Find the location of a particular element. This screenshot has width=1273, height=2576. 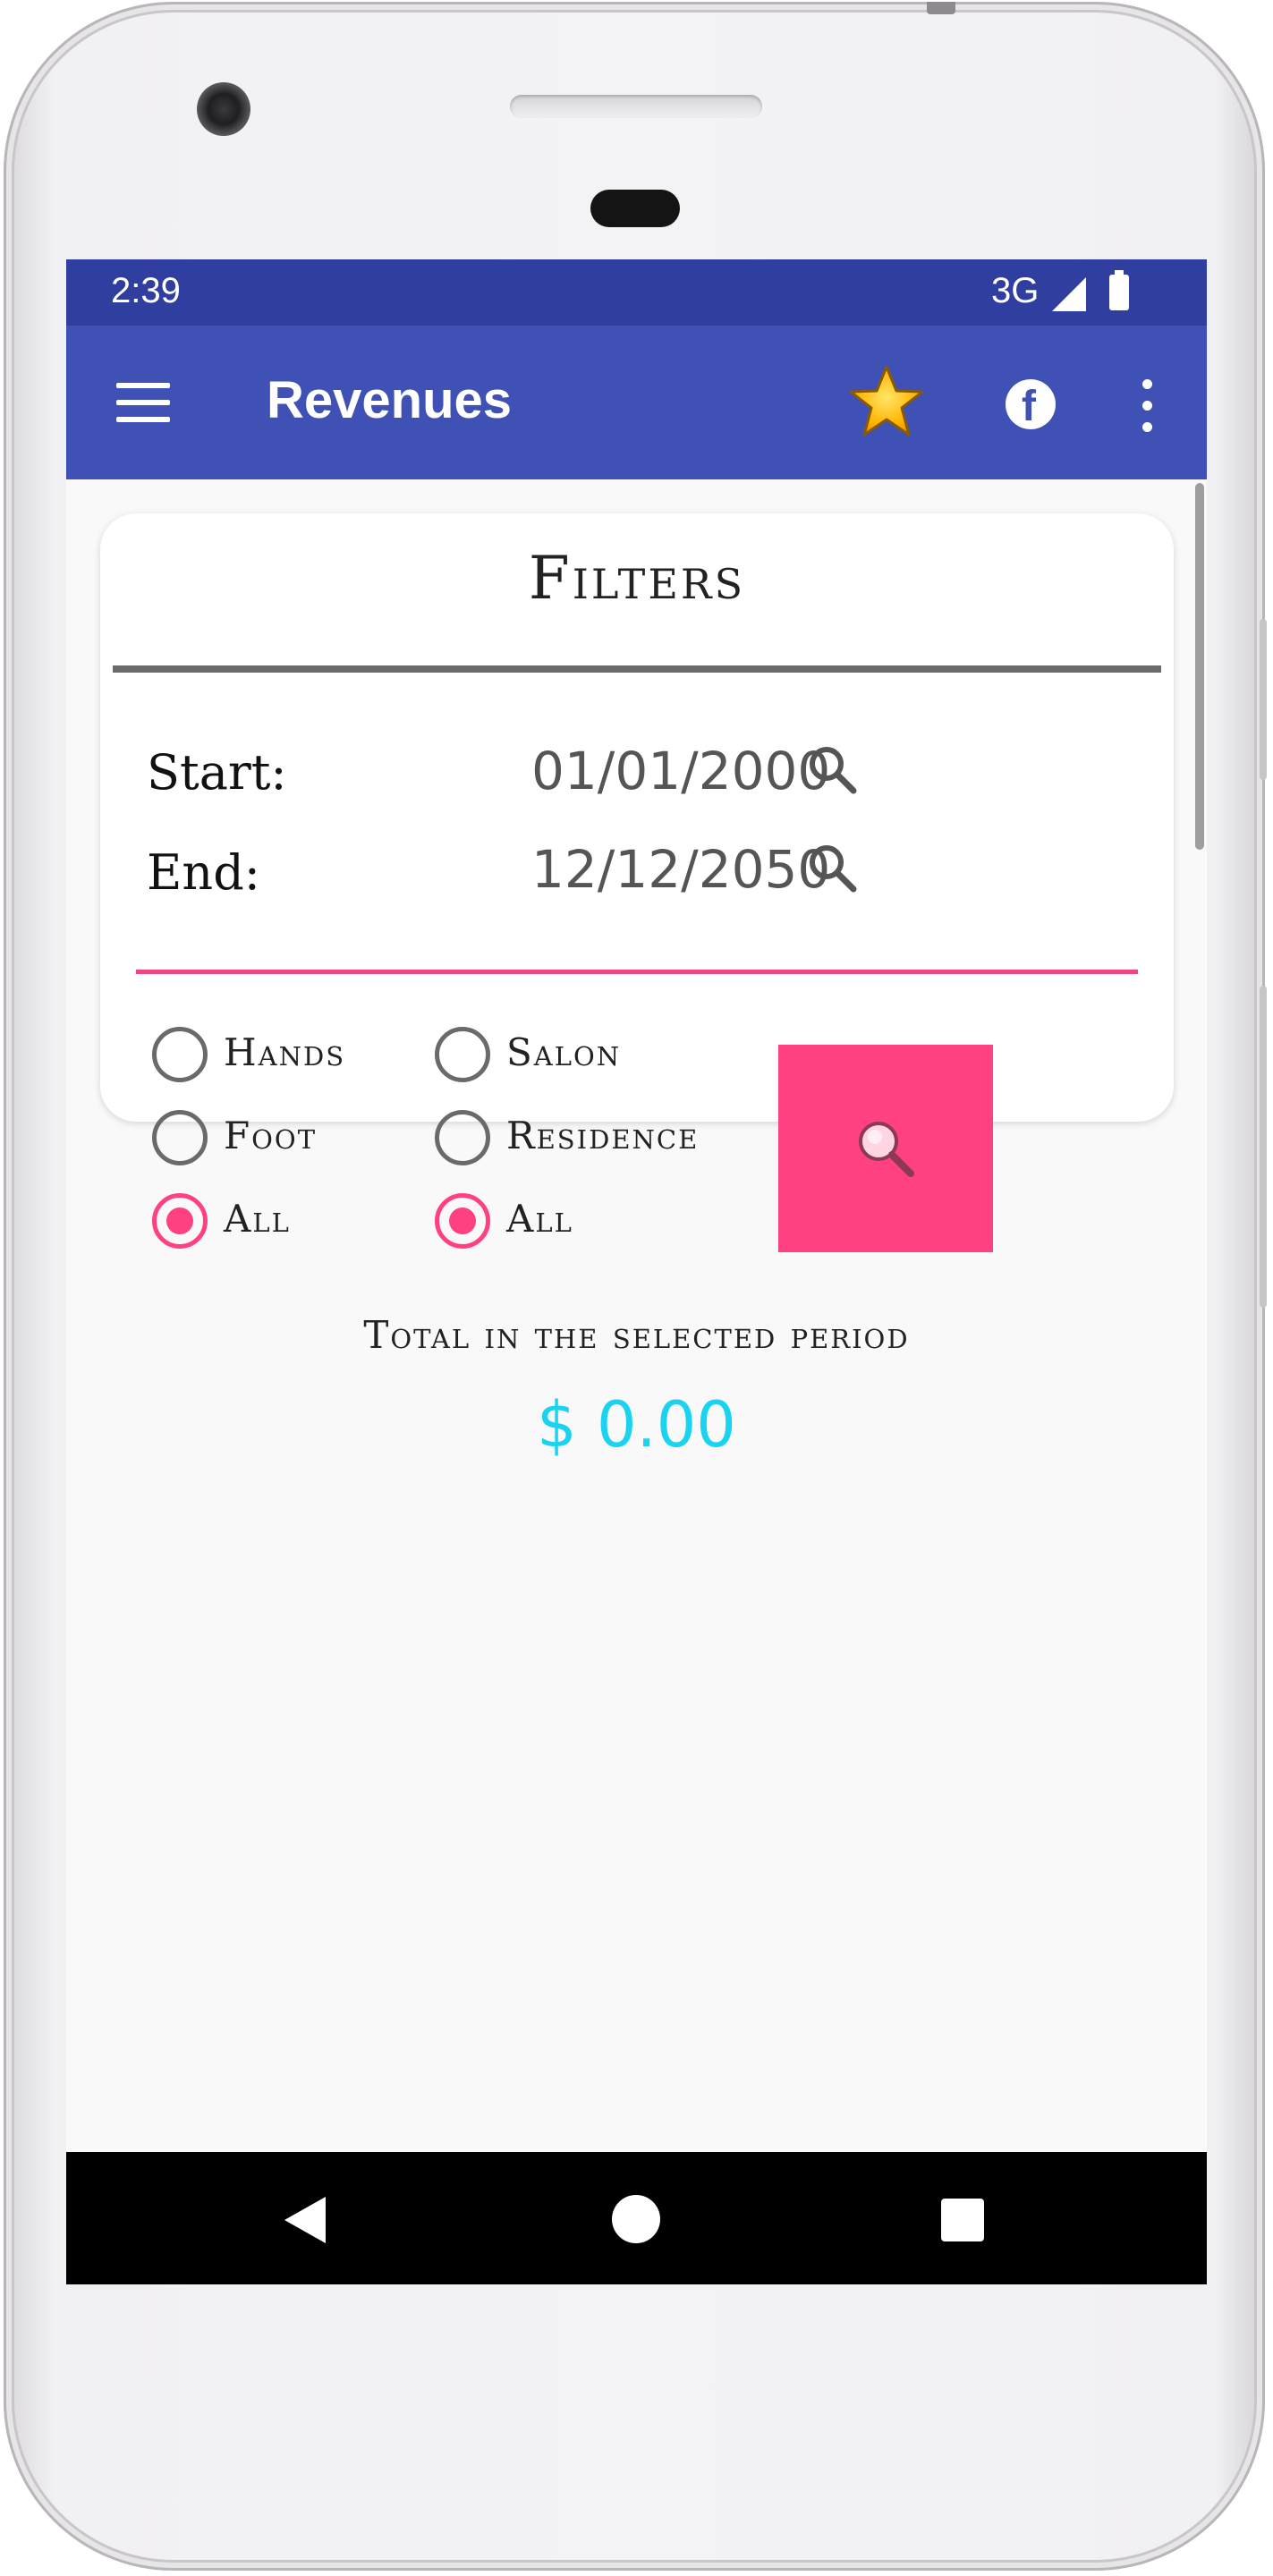

status-time: 2:39 is located at coordinates (146, 290).